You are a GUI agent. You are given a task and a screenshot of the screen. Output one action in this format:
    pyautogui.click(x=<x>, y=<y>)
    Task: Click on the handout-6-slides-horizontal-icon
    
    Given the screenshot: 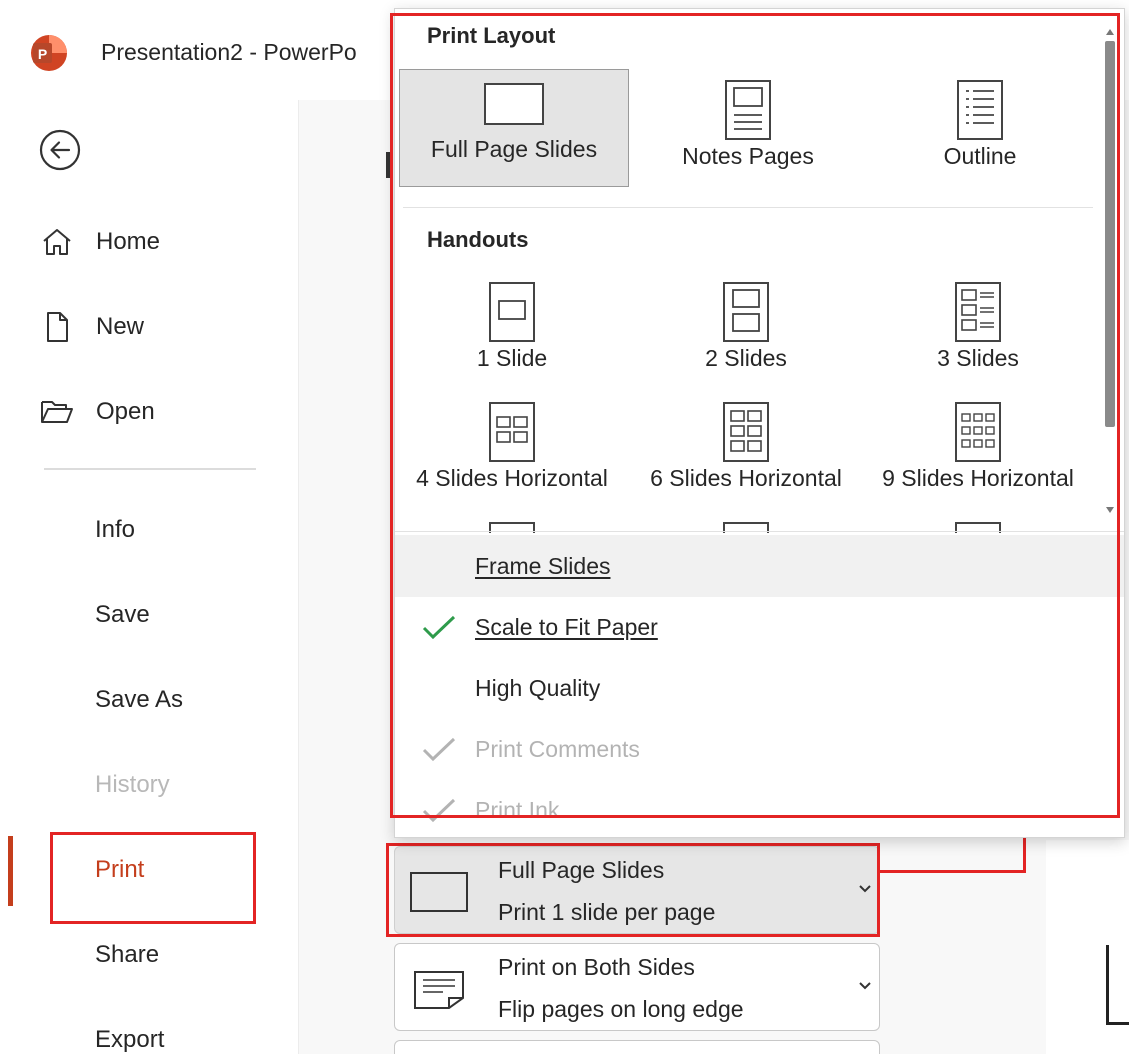 What is the action you would take?
    pyautogui.click(x=746, y=432)
    